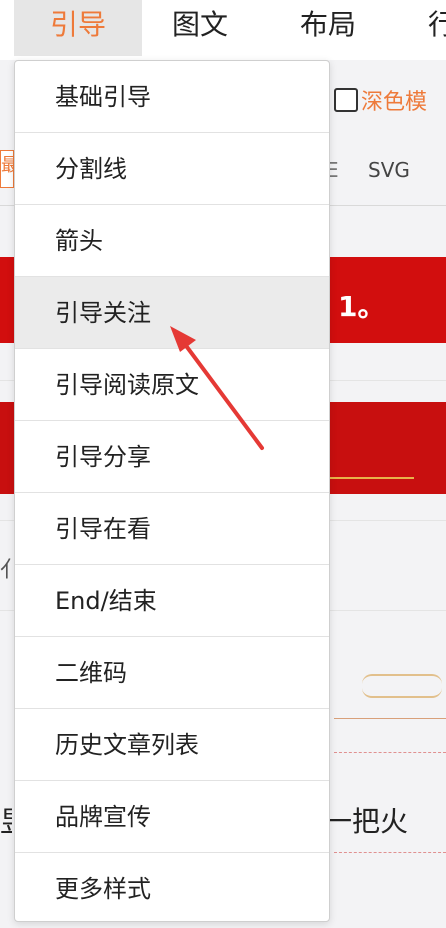 This screenshot has width=446, height=928. Describe the element at coordinates (172, 601) in the screenshot. I see `menu-item-end: End/结束` at that location.